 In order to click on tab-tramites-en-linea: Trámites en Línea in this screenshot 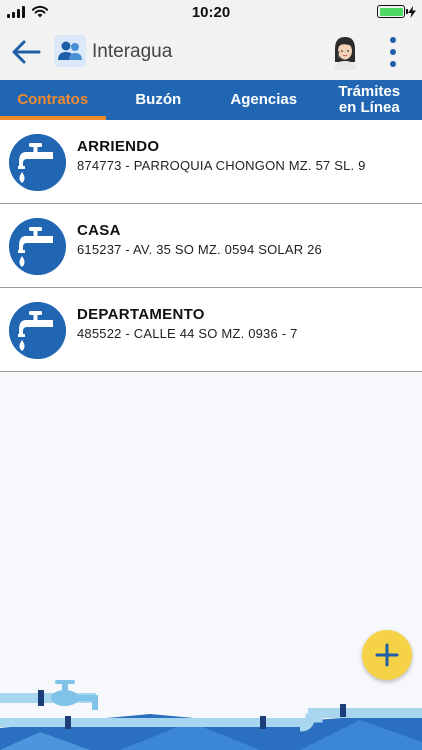, I will do `click(369, 100)`.